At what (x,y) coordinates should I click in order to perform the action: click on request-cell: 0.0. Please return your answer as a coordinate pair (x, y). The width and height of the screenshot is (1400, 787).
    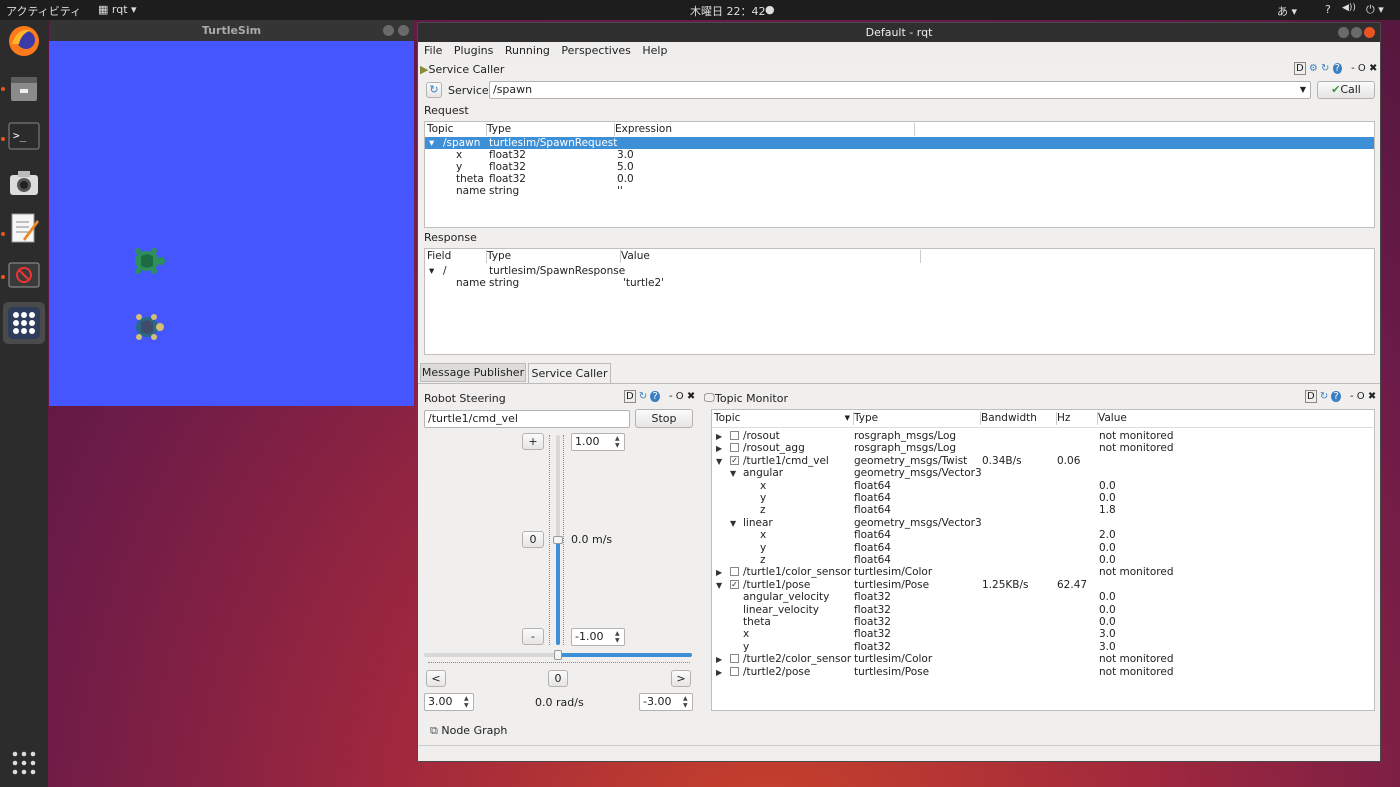
    Looking at the image, I should click on (625, 179).